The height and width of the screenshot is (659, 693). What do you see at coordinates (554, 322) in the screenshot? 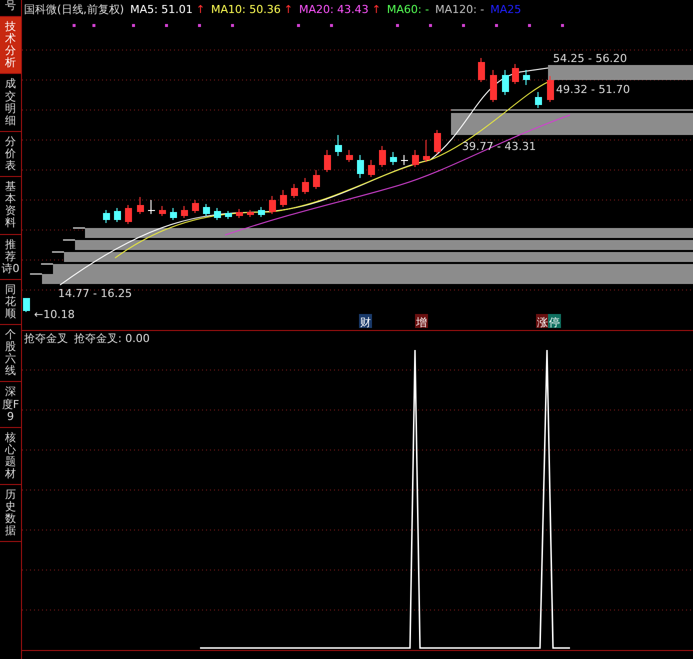
I see `event-marker: 停` at bounding box center [554, 322].